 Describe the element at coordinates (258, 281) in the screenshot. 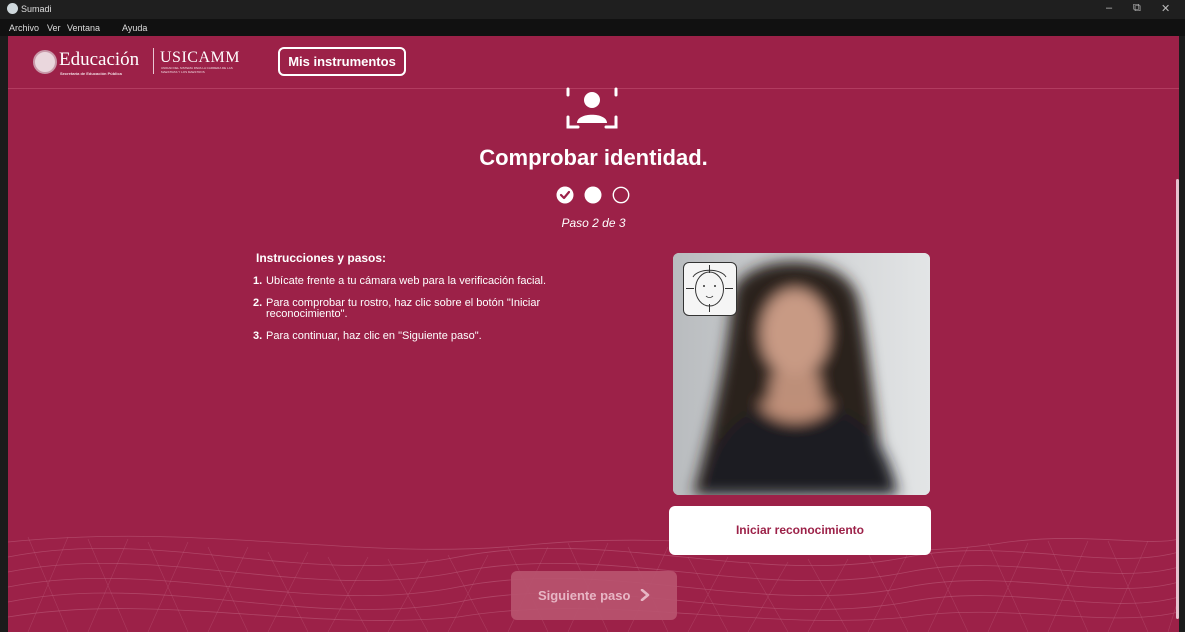

I see `instruction-number: 1.` at that location.